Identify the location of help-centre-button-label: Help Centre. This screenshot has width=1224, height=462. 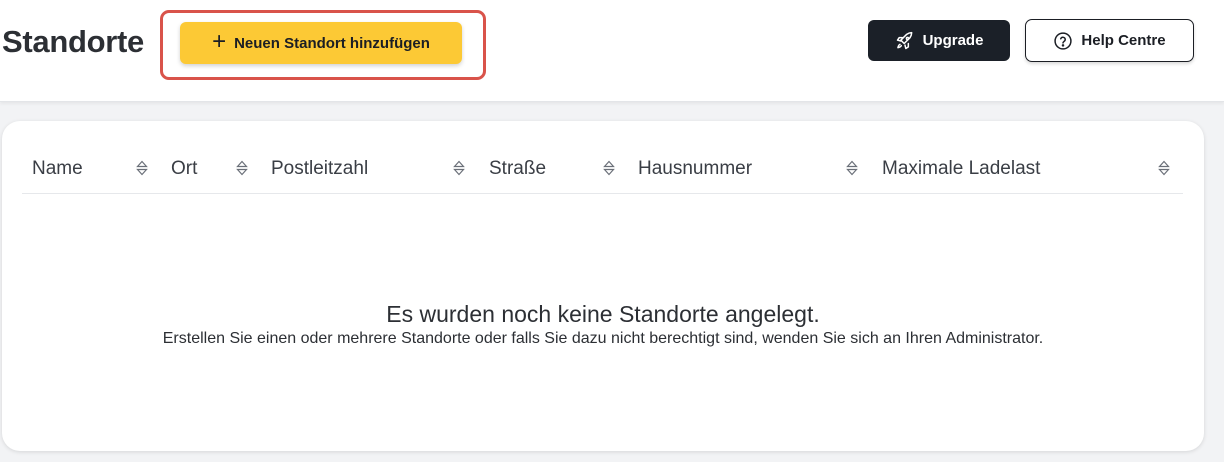
(1123, 40).